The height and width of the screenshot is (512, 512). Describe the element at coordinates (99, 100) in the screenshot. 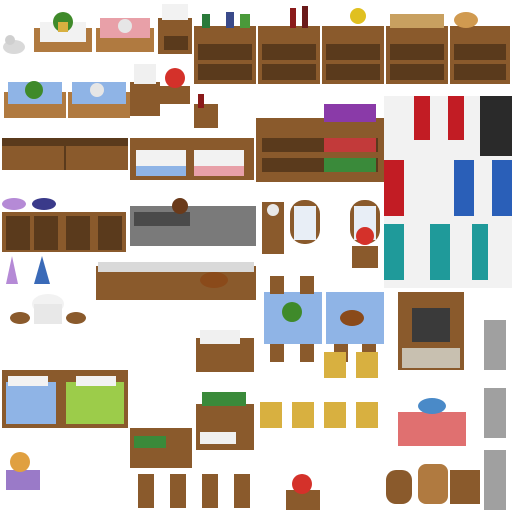

I see `table-blue-cloth-teapot` at that location.